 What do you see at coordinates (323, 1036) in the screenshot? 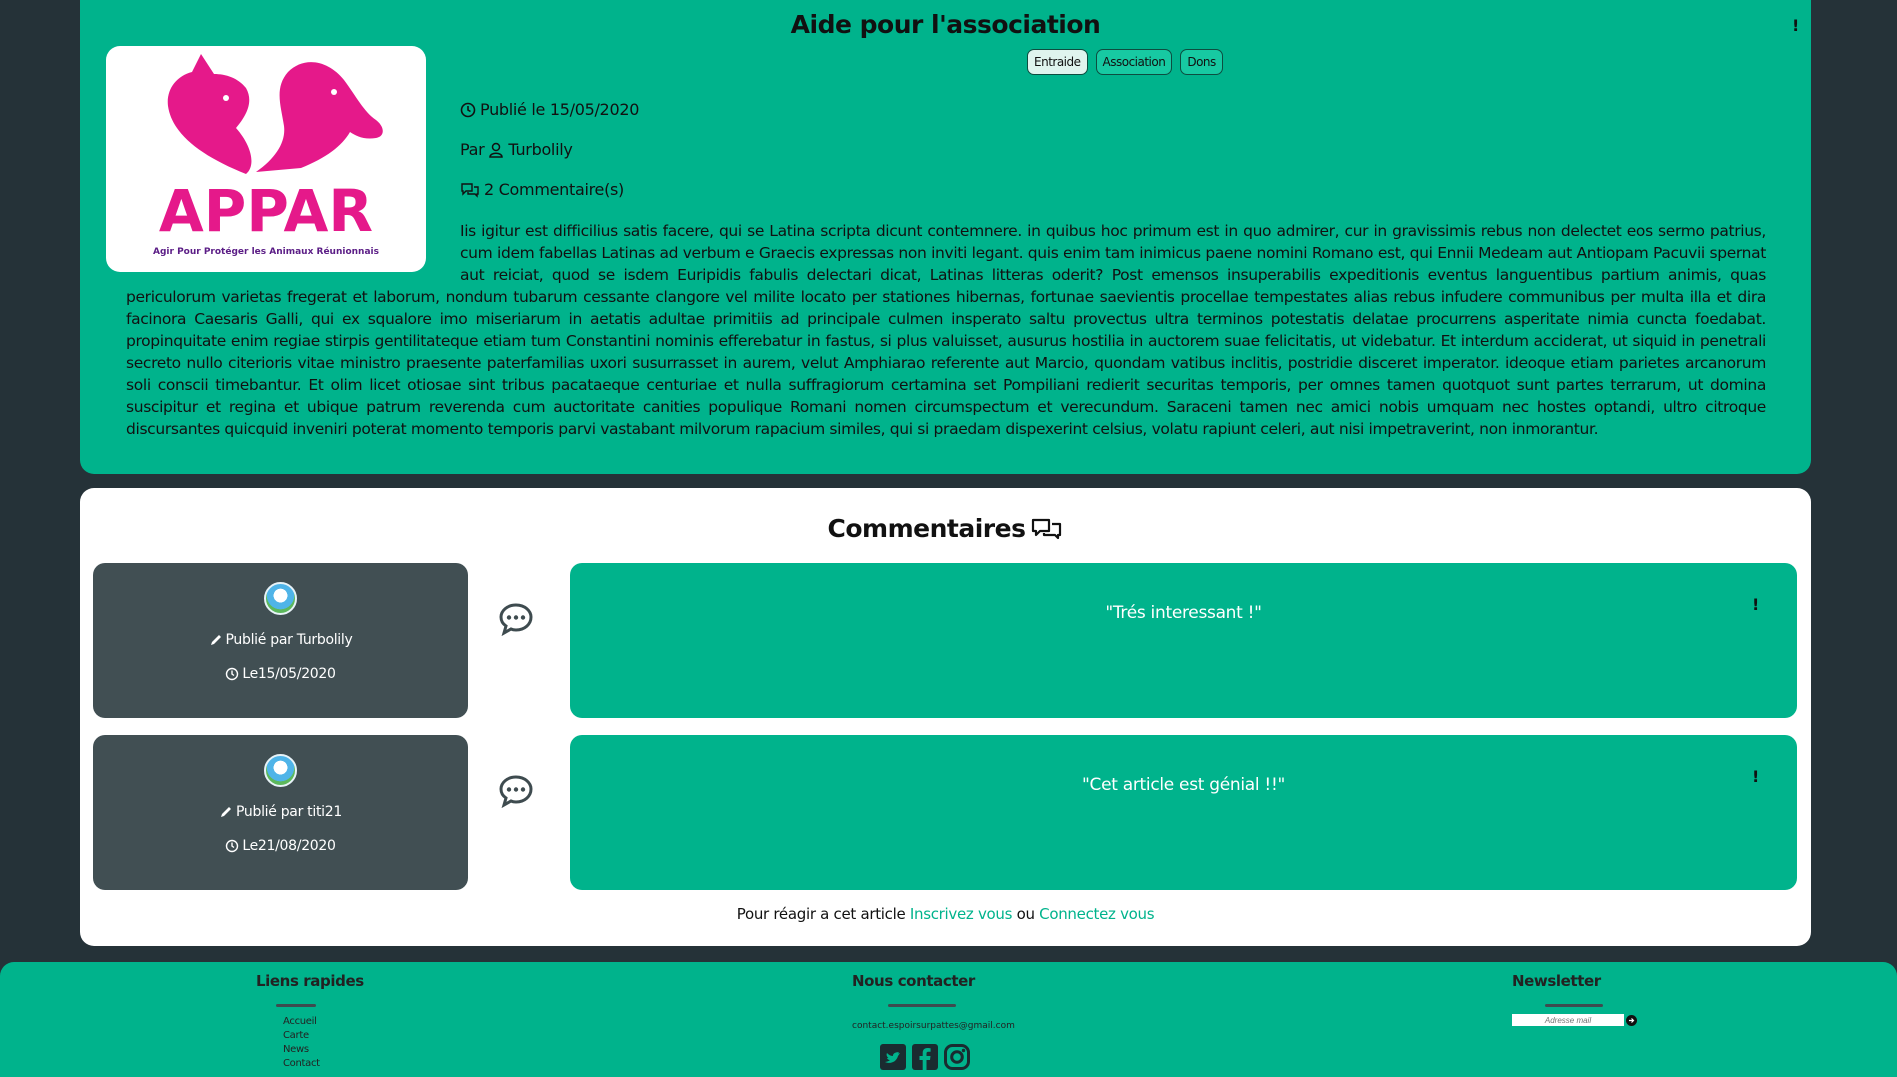
I see `footer-link-carte: Carte` at bounding box center [323, 1036].